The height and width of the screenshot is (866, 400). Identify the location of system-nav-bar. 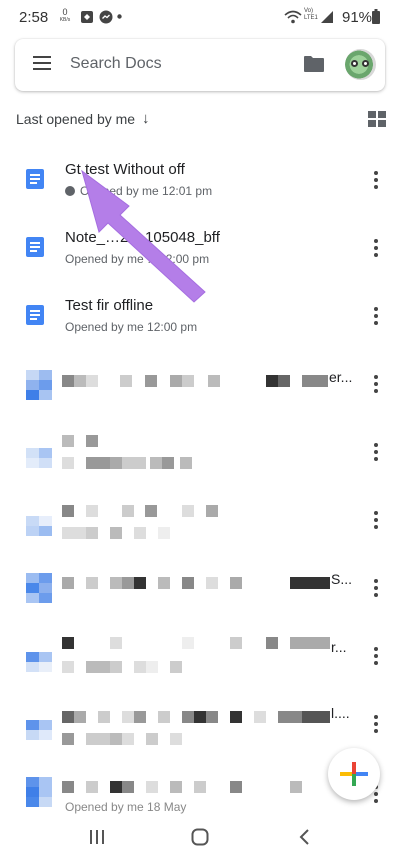
(200, 842).